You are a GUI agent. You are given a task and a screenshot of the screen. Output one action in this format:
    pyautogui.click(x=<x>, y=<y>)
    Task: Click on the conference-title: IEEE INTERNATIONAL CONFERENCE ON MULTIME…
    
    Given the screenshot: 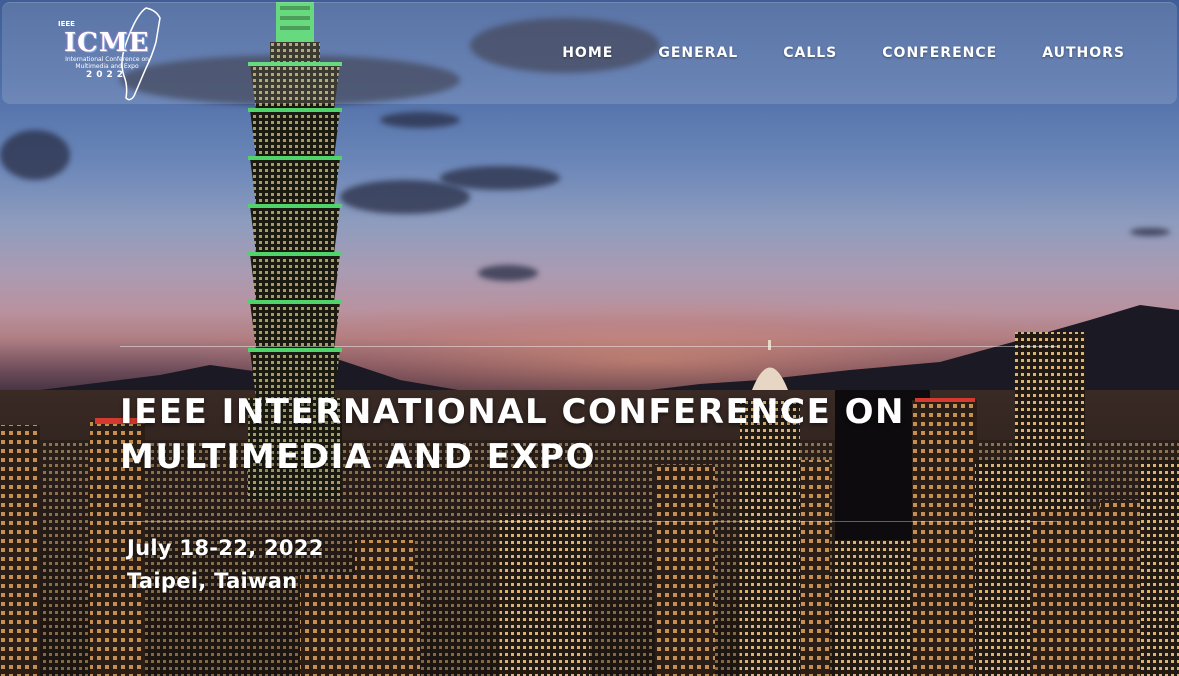 What is the action you would take?
    pyautogui.click(x=513, y=434)
    